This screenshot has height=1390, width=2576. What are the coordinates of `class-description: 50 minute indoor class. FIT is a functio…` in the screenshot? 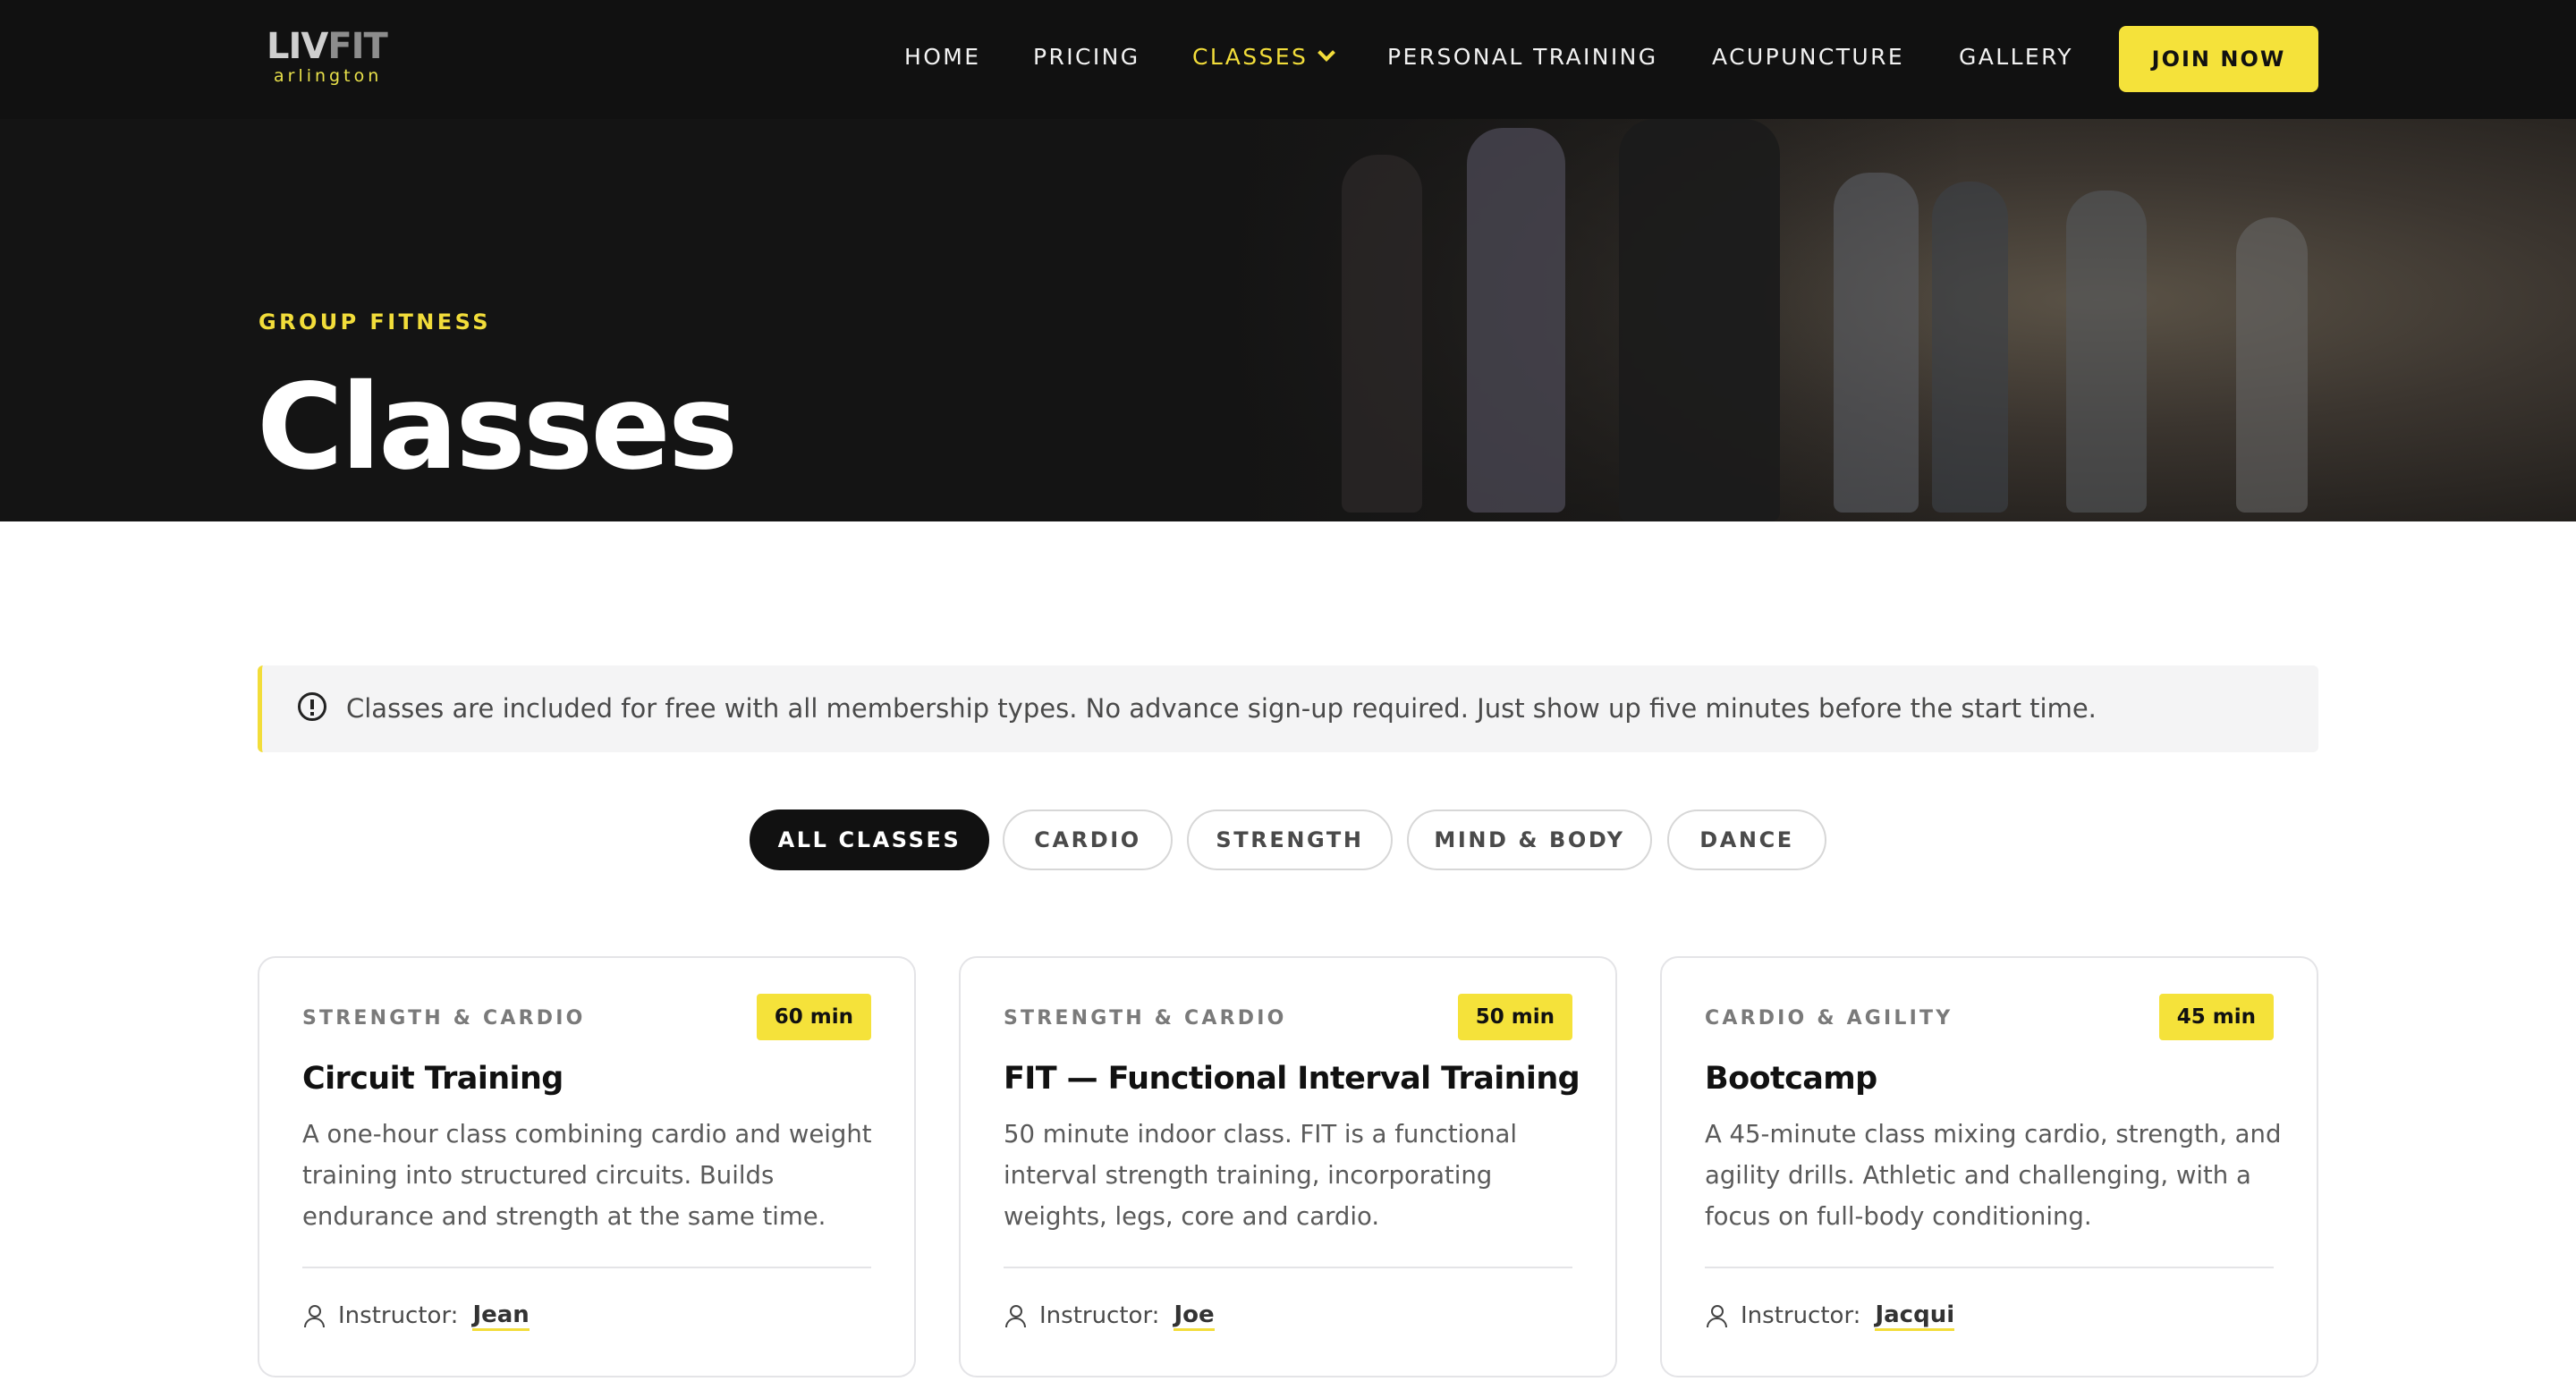 It's located at (1261, 1175).